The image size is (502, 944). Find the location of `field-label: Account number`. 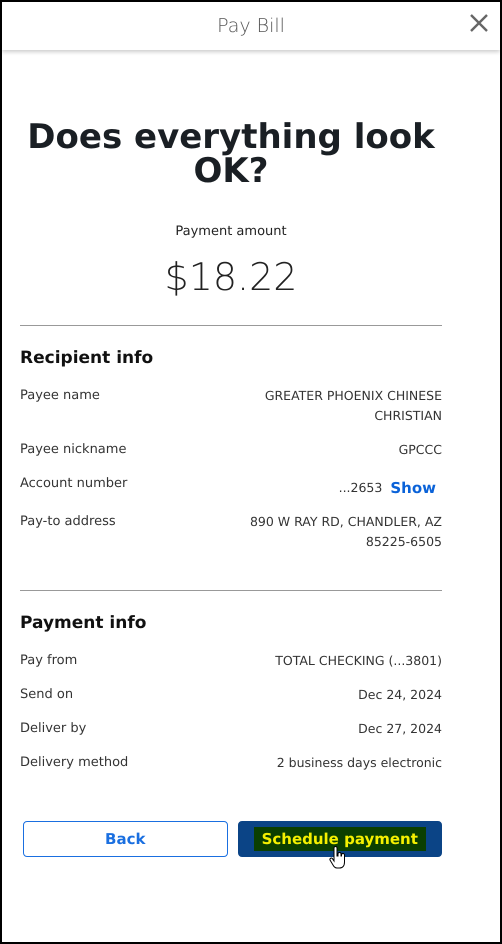

field-label: Account number is located at coordinates (74, 484).